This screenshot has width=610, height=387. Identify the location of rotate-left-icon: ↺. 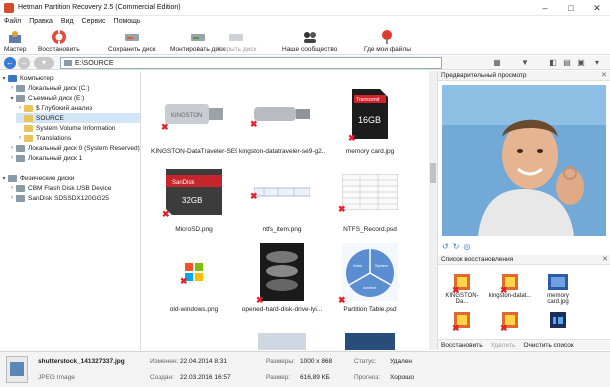
(445, 246).